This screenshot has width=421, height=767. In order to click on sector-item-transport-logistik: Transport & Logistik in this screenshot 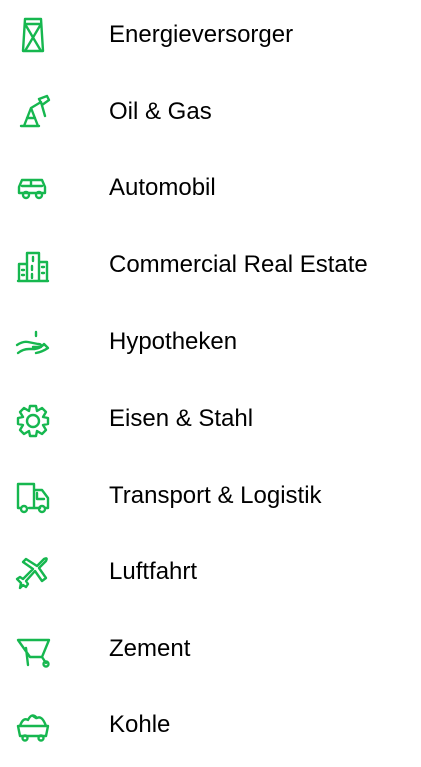, I will do `click(210, 496)`.